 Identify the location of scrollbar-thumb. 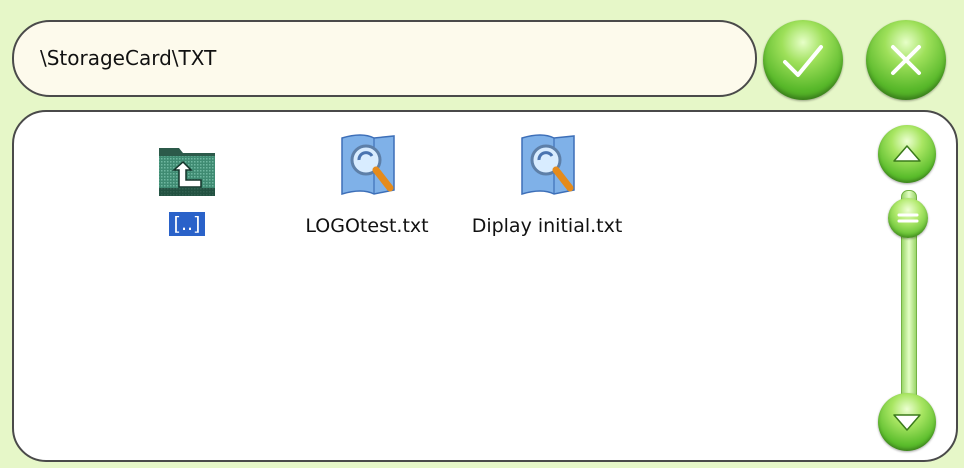
(908, 218).